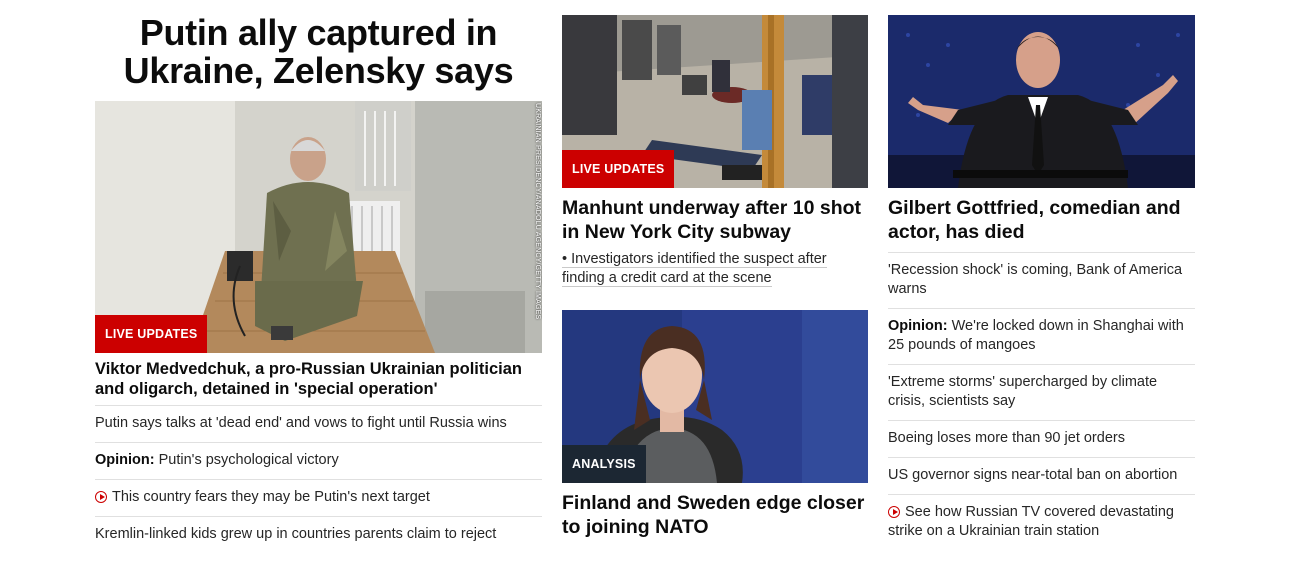 The height and width of the screenshot is (565, 1290). Describe the element at coordinates (604, 464) in the screenshot. I see `analysis-badge: ANALYSIS` at that location.